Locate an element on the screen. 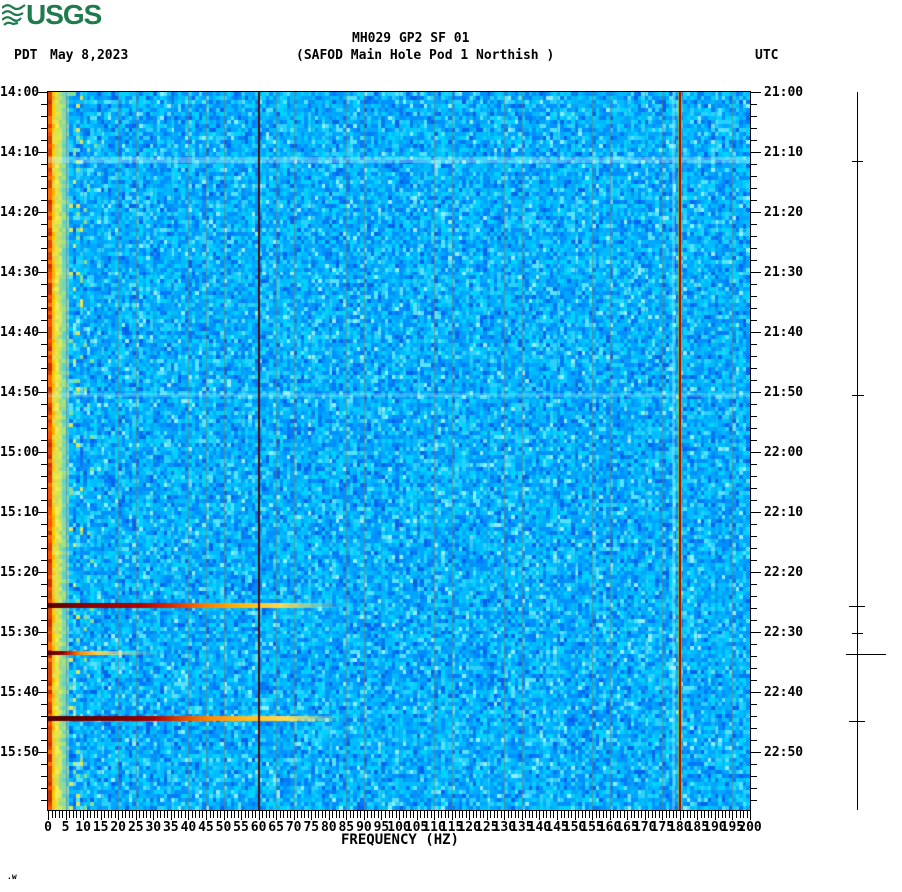 The height and width of the screenshot is (892, 902). utc-tick-label: 22:00 is located at coordinates (784, 452).